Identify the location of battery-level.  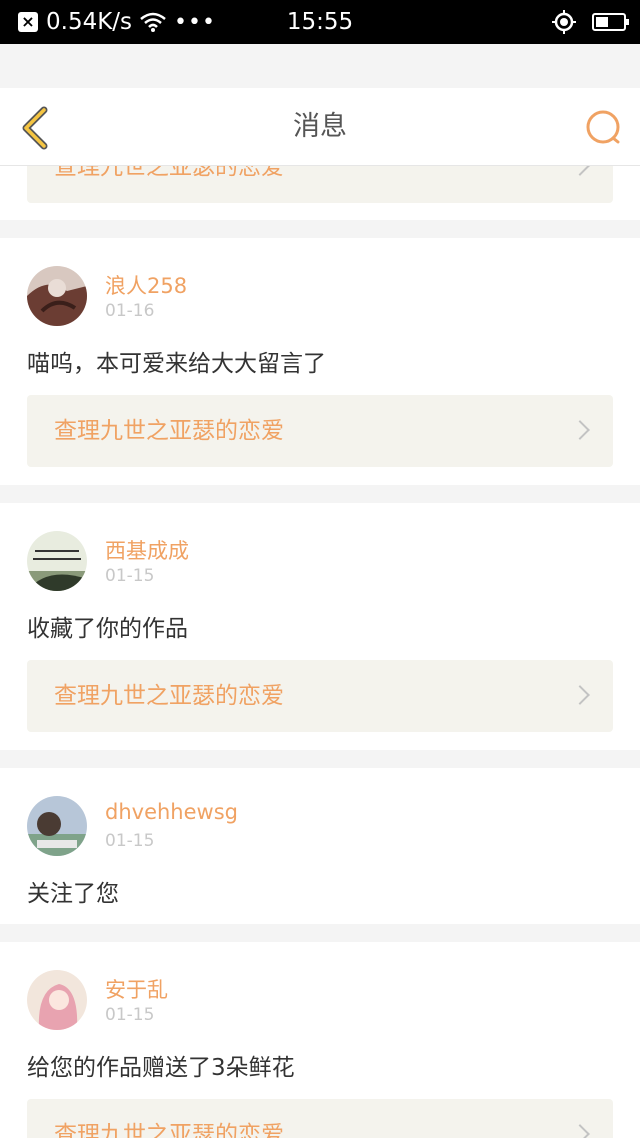
(602, 22).